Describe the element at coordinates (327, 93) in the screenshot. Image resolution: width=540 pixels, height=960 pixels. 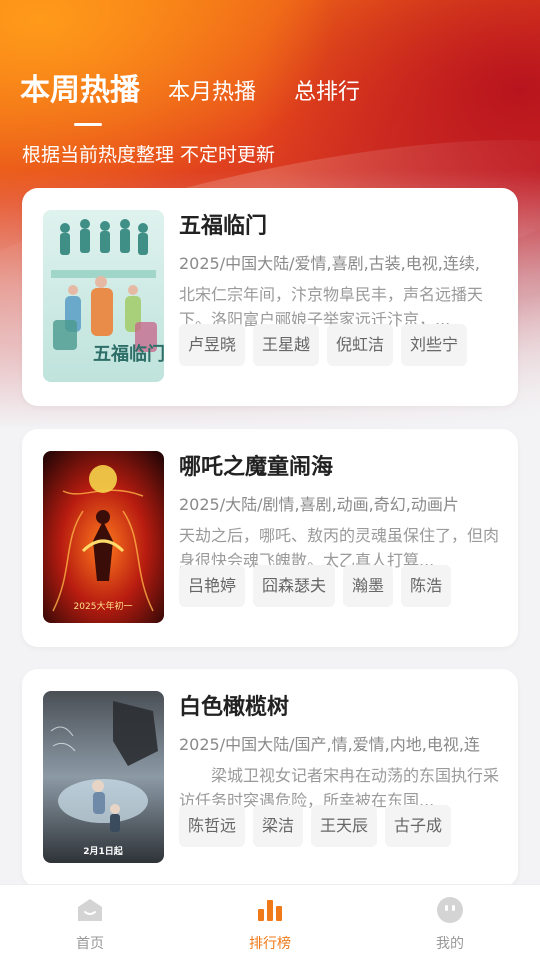
I see `tab-overall: 总排行` at that location.